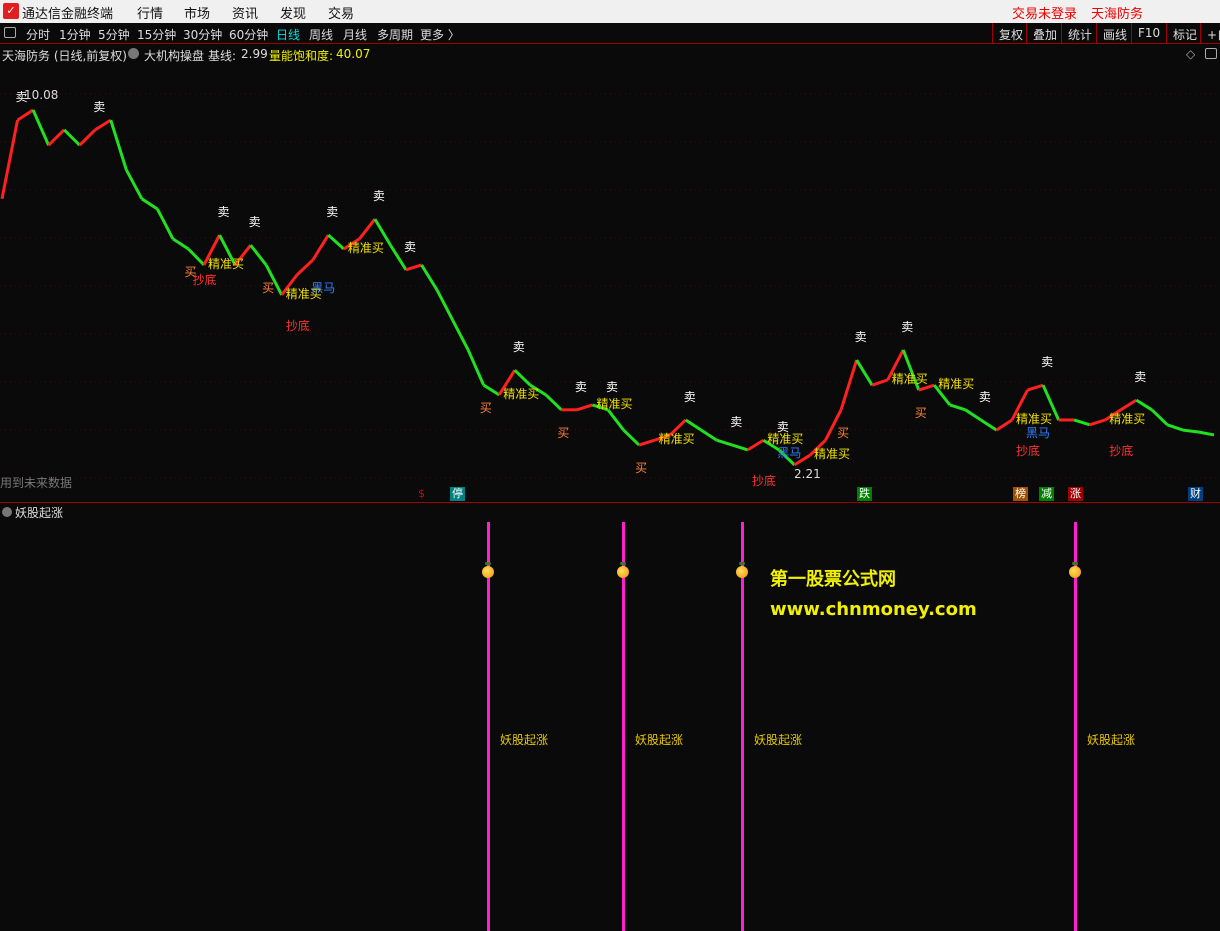 Image resolution: width=1220 pixels, height=931 pixels. What do you see at coordinates (248, 34) in the screenshot?
I see `period-tab-5: 60分钟` at bounding box center [248, 34].